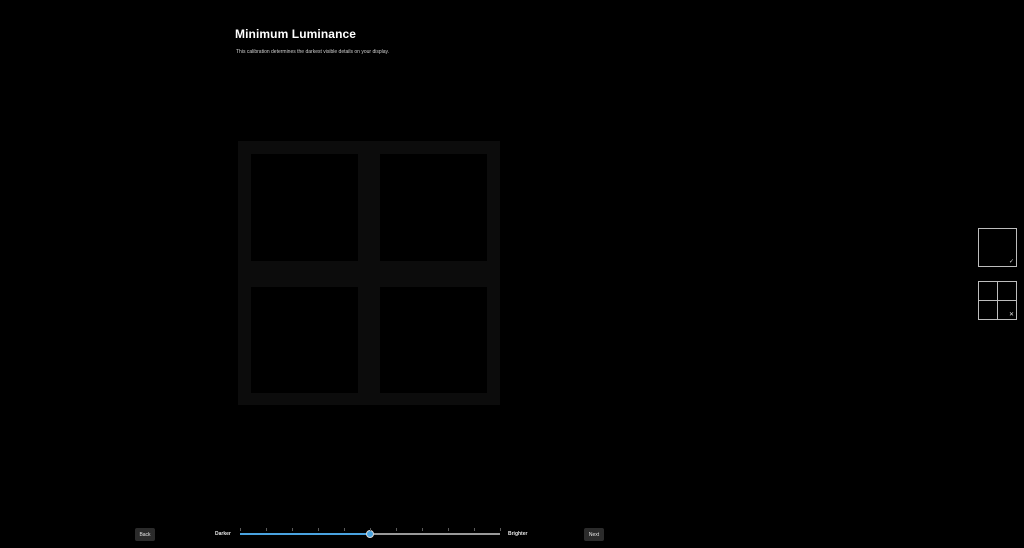 This screenshot has height=548, width=1024. I want to click on grid-divider-horizontal, so click(997, 300).